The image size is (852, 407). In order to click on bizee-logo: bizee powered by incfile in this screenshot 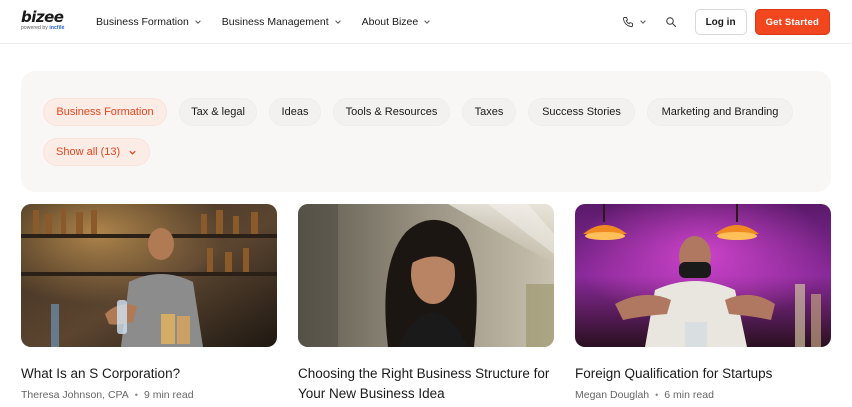, I will do `click(46, 22)`.